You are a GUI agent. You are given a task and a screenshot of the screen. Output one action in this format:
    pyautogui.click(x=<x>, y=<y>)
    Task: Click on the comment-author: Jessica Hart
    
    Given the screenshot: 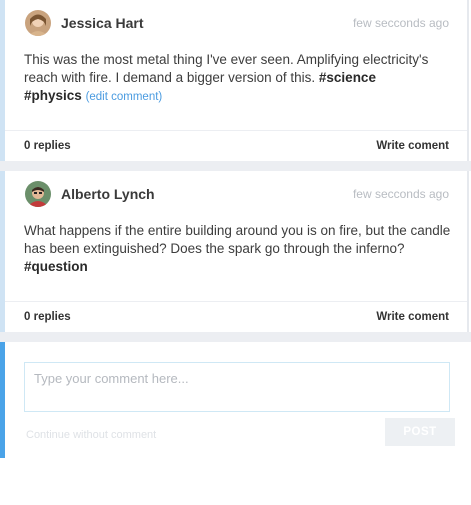 What is the action you would take?
    pyautogui.click(x=102, y=23)
    